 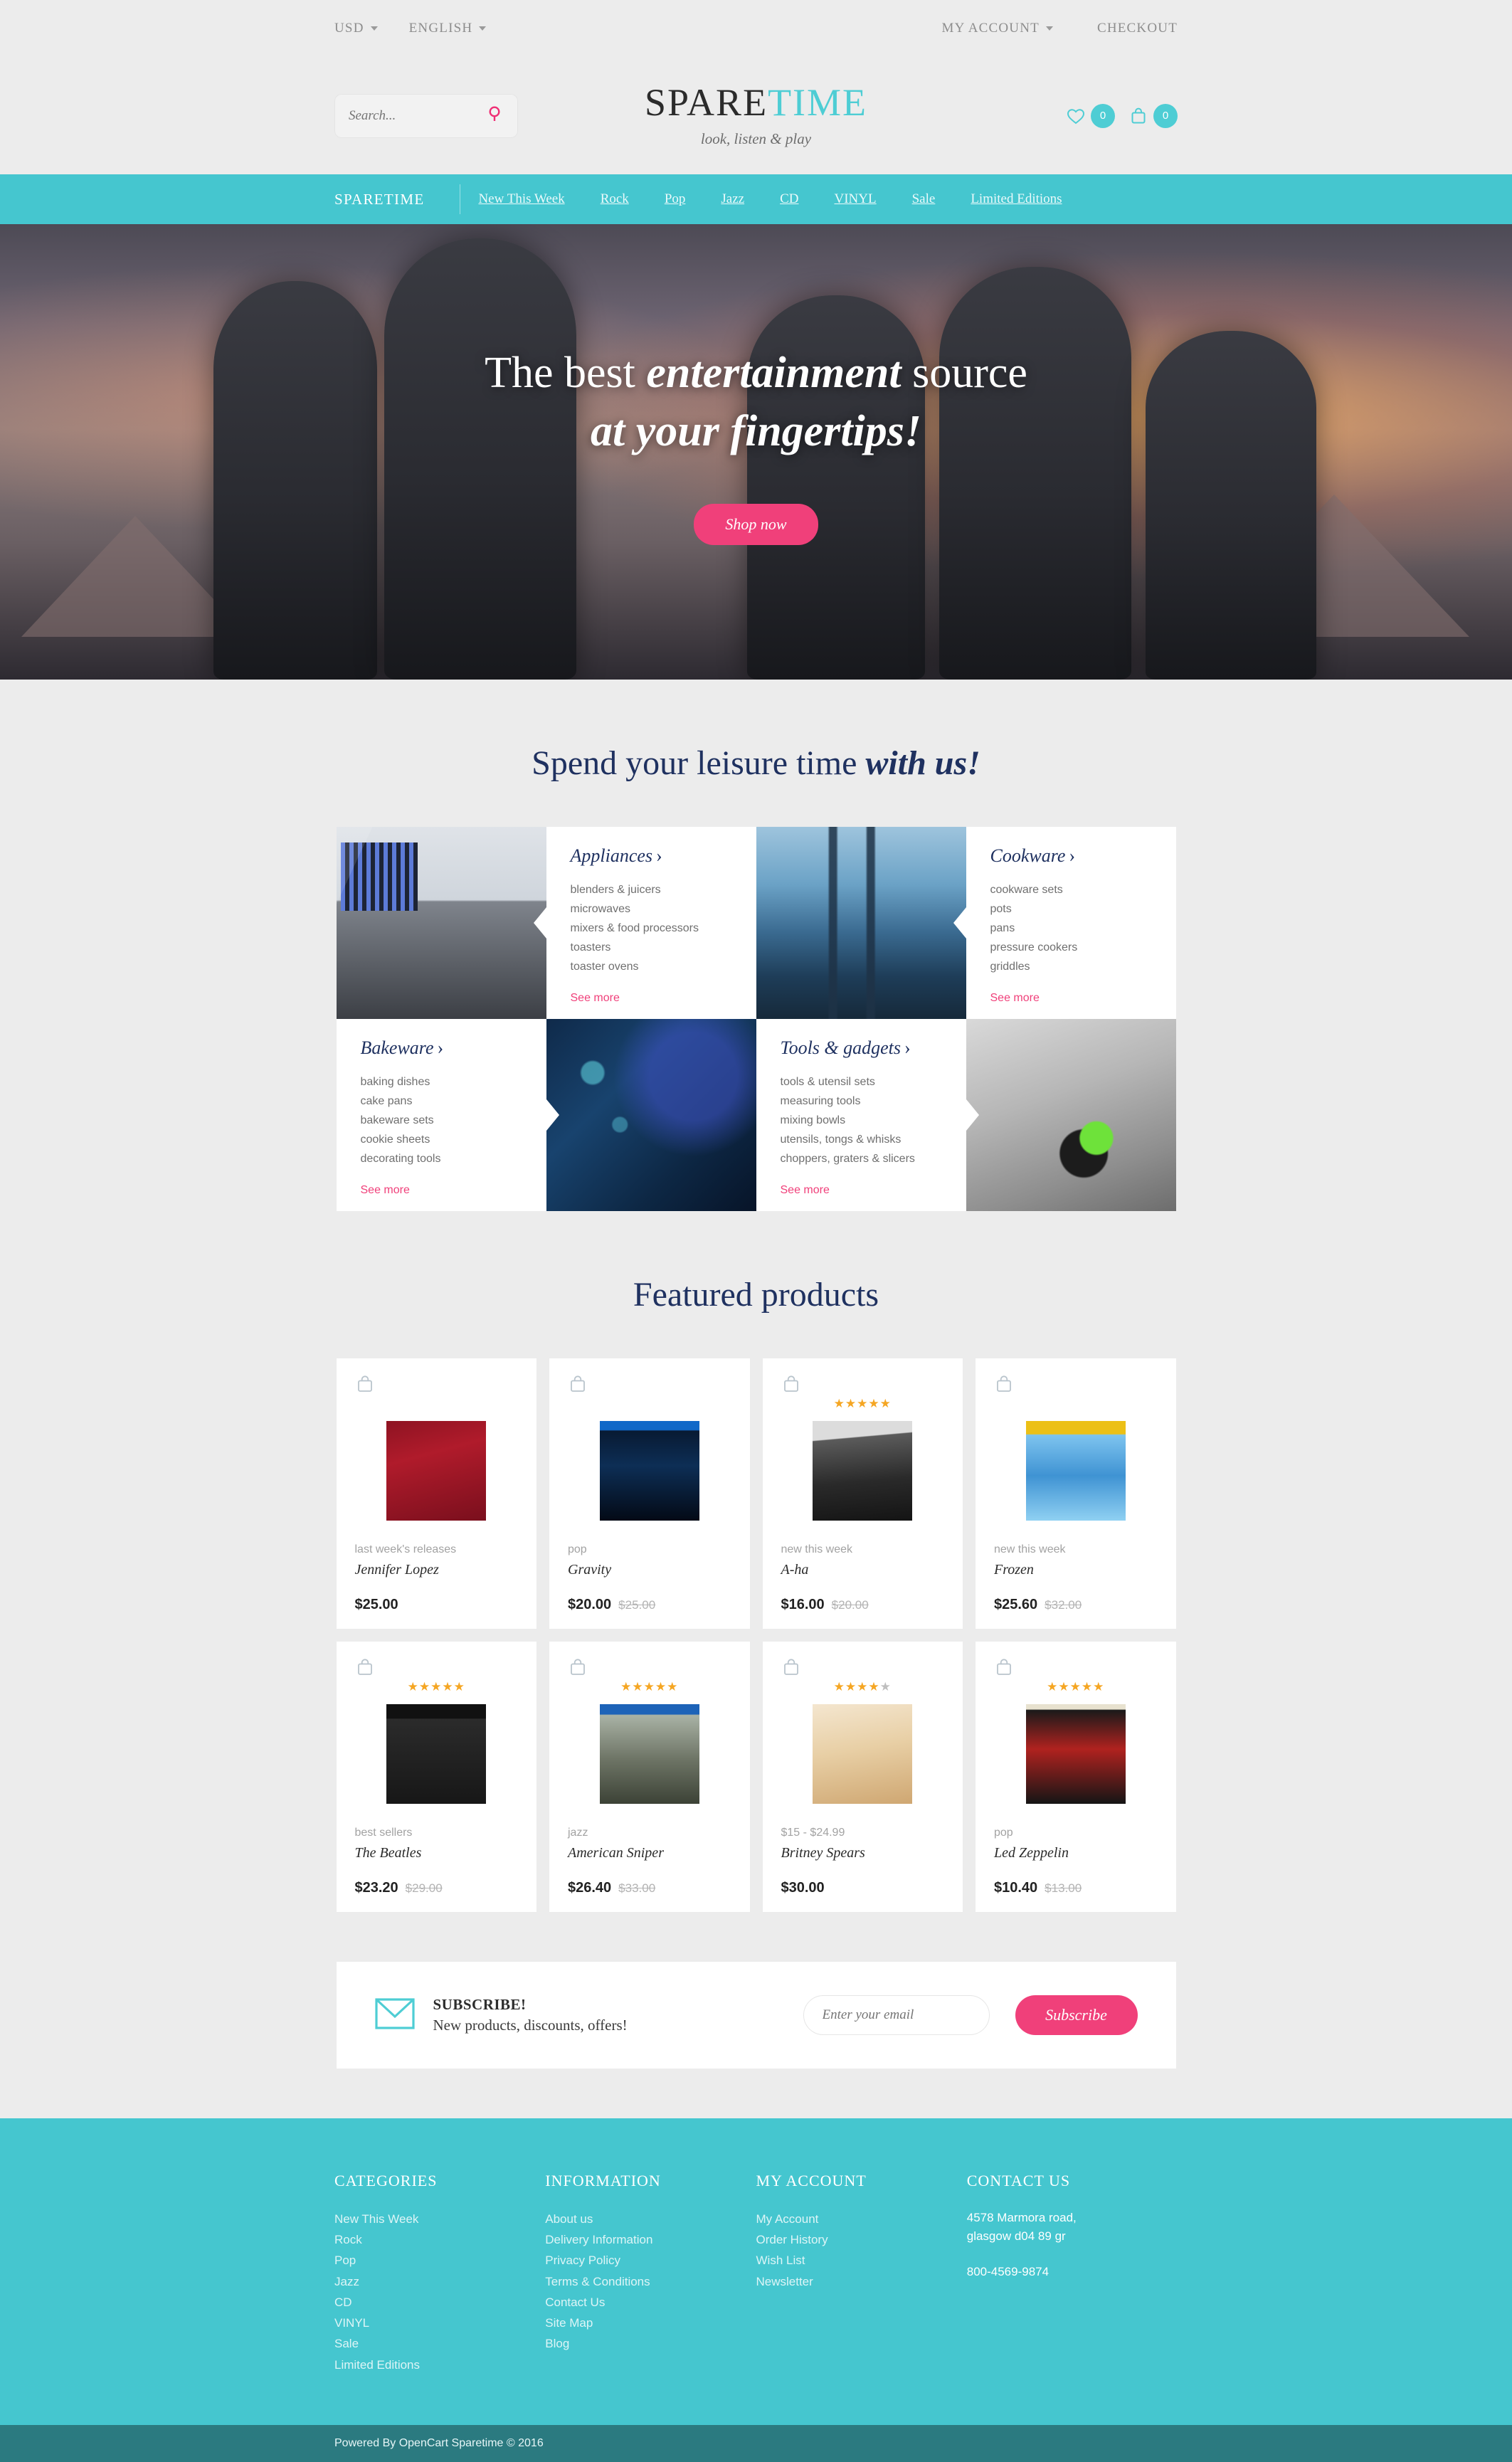 What do you see at coordinates (1090, 115) in the screenshot?
I see `wishlist-widget: 0` at bounding box center [1090, 115].